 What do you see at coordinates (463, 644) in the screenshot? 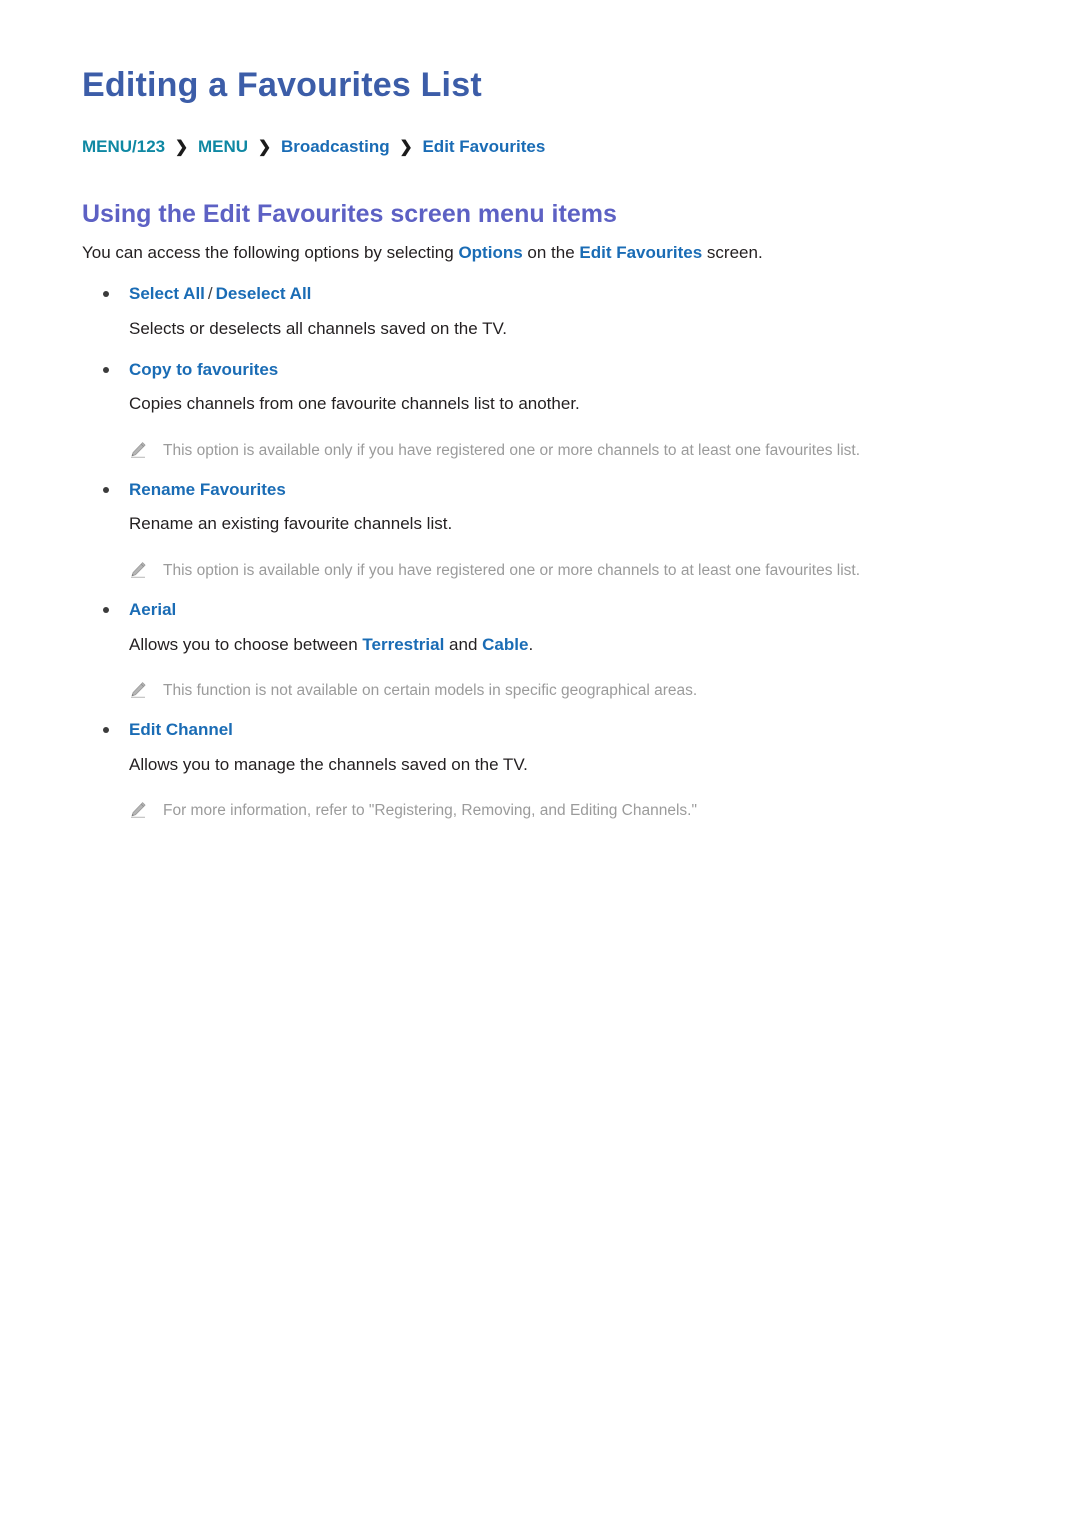
I see `option-desc-part2: and` at bounding box center [463, 644].